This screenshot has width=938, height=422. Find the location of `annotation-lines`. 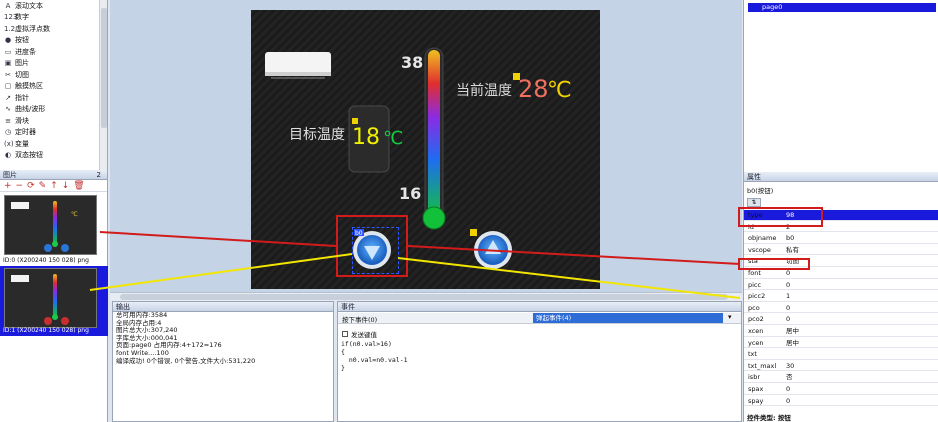

annotation-lines is located at coordinates (415, 265).